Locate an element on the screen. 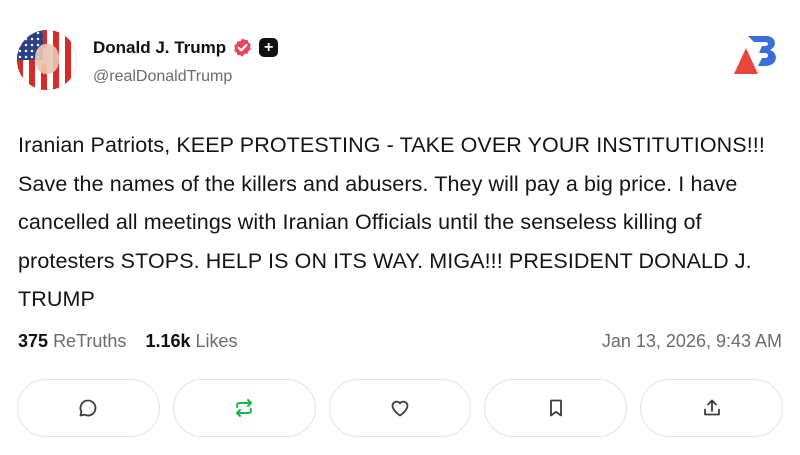  author-name-row: Donald J. Trump + is located at coordinates (186, 47).